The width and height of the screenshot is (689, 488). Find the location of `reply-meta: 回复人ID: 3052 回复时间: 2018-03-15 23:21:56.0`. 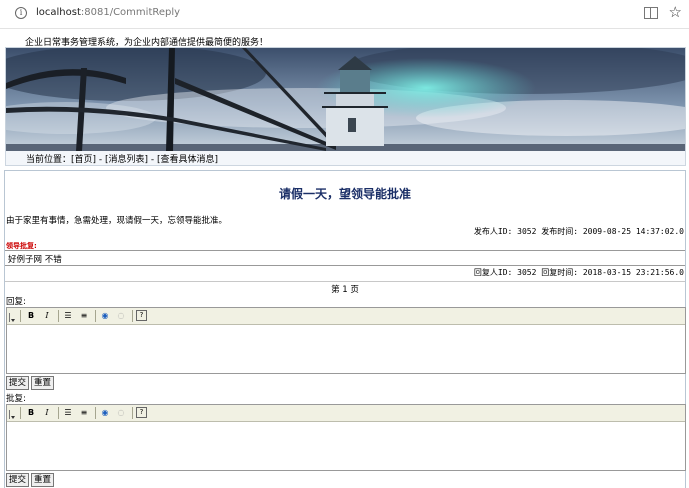

reply-meta: 回复人ID: 3052 回复时间: 2018-03-15 23:21:56.0 is located at coordinates (578, 272).